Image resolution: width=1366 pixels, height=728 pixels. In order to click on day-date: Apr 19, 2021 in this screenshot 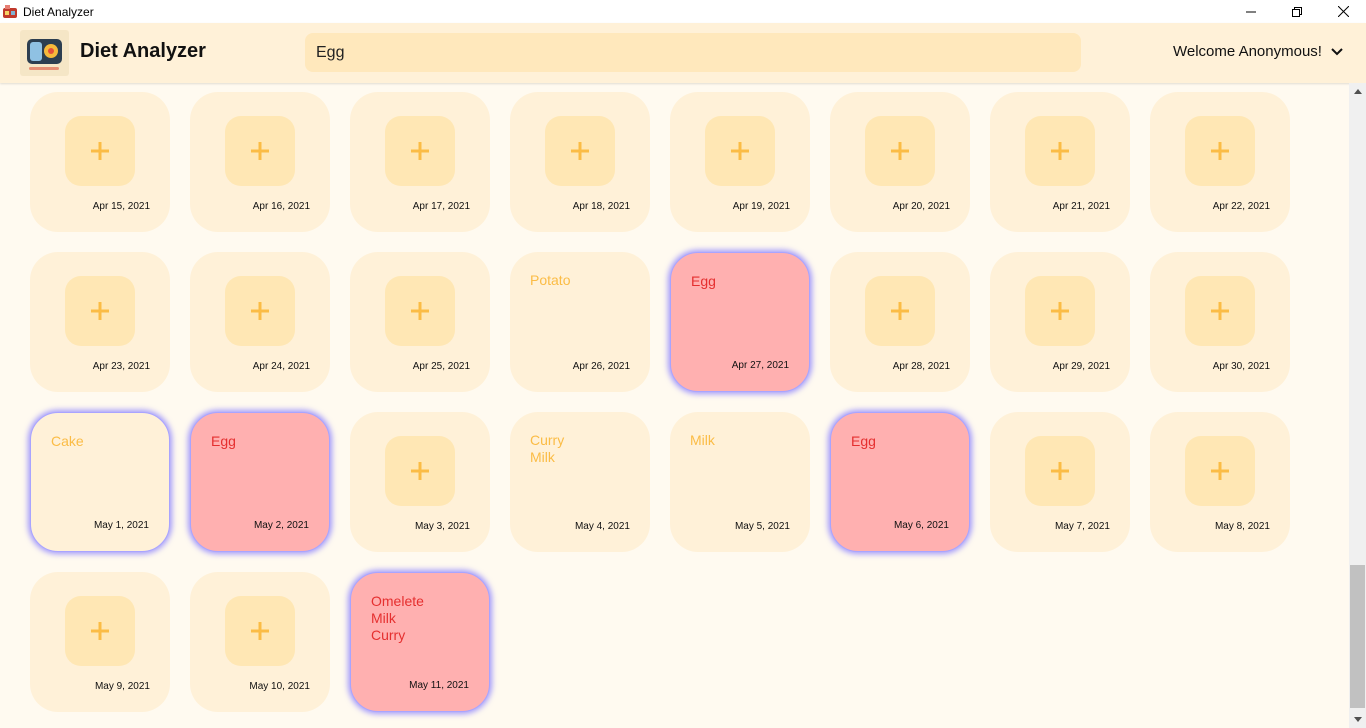, I will do `click(761, 206)`.